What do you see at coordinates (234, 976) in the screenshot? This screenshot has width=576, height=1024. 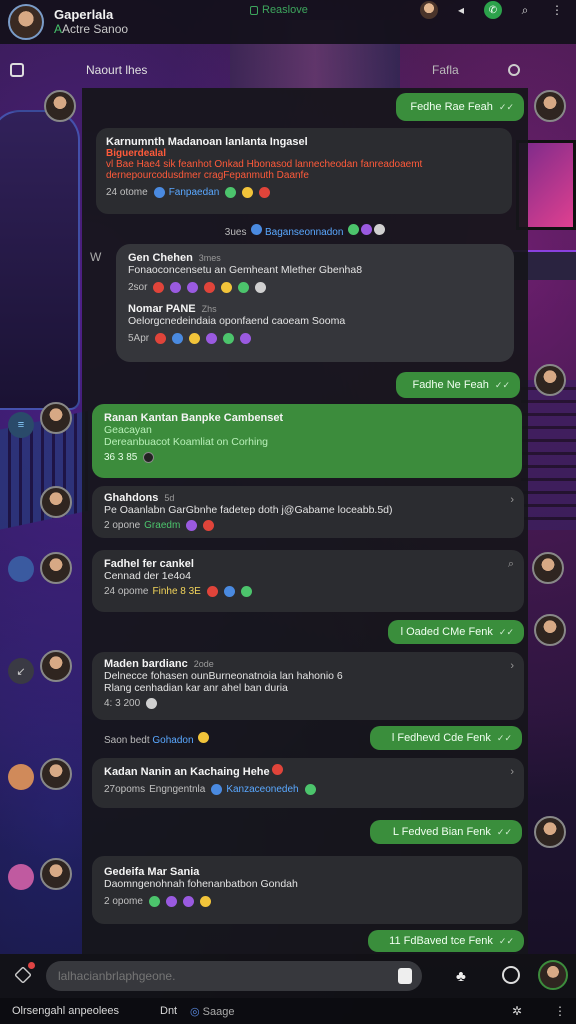 I see `message-input` at bounding box center [234, 976].